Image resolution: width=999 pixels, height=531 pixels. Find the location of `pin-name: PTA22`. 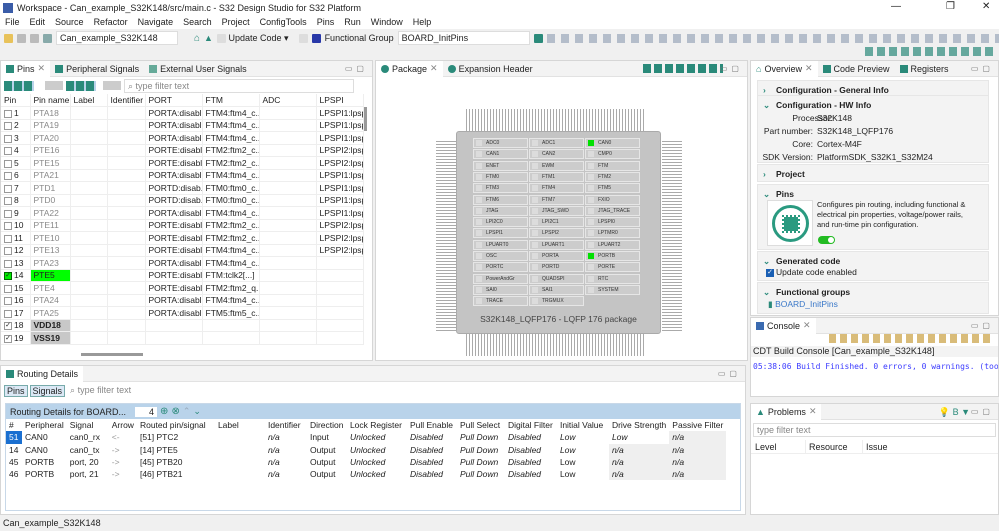

pin-name: PTA22 is located at coordinates (50, 213).